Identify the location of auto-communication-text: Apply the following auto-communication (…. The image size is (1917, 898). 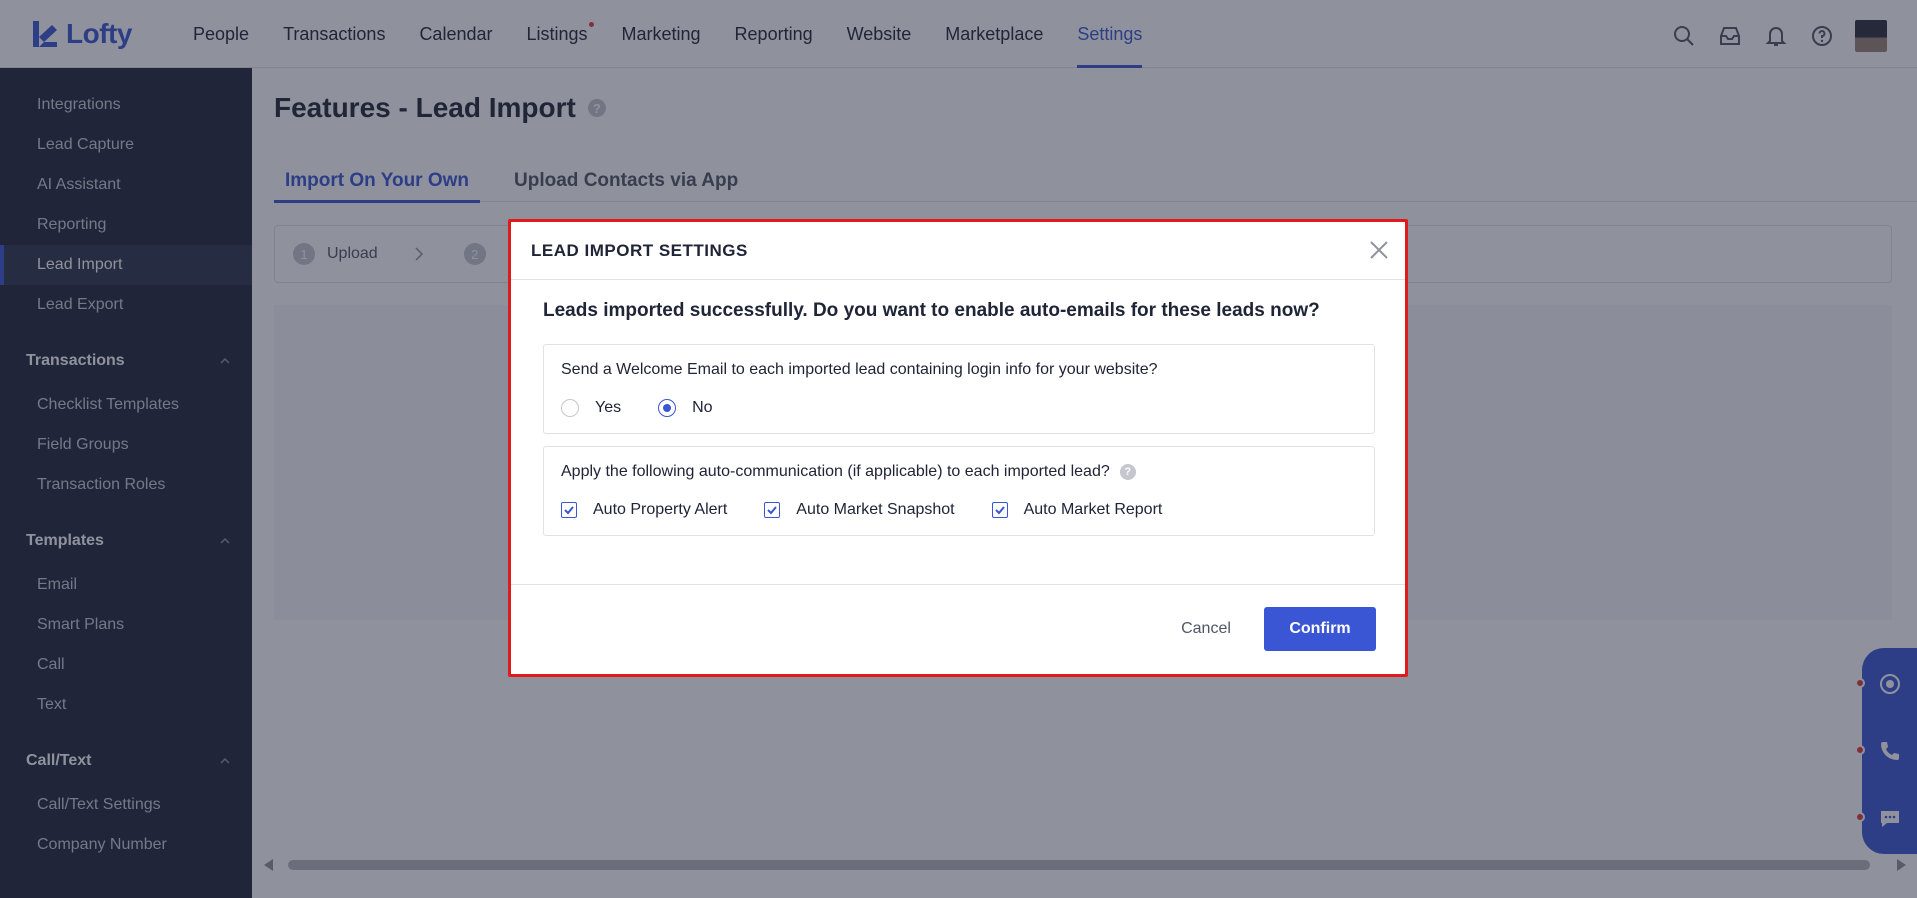
(835, 471).